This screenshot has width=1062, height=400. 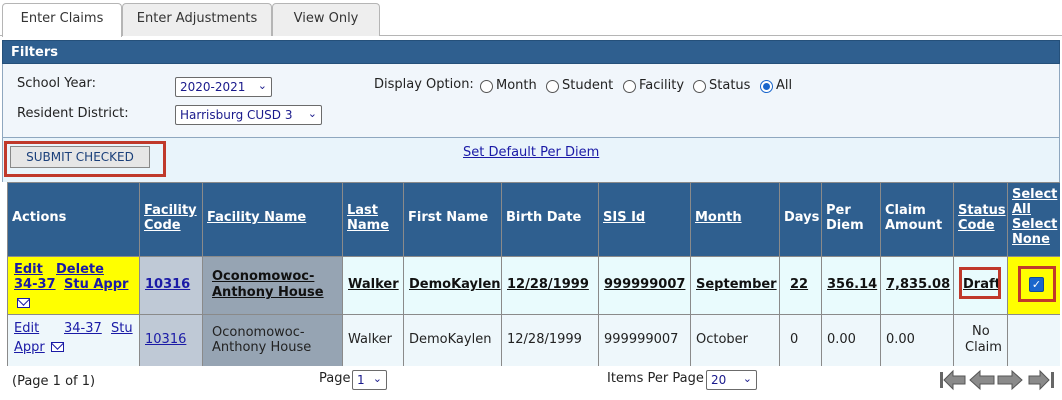 What do you see at coordinates (1034, 340) in the screenshot?
I see `row2-select` at bounding box center [1034, 340].